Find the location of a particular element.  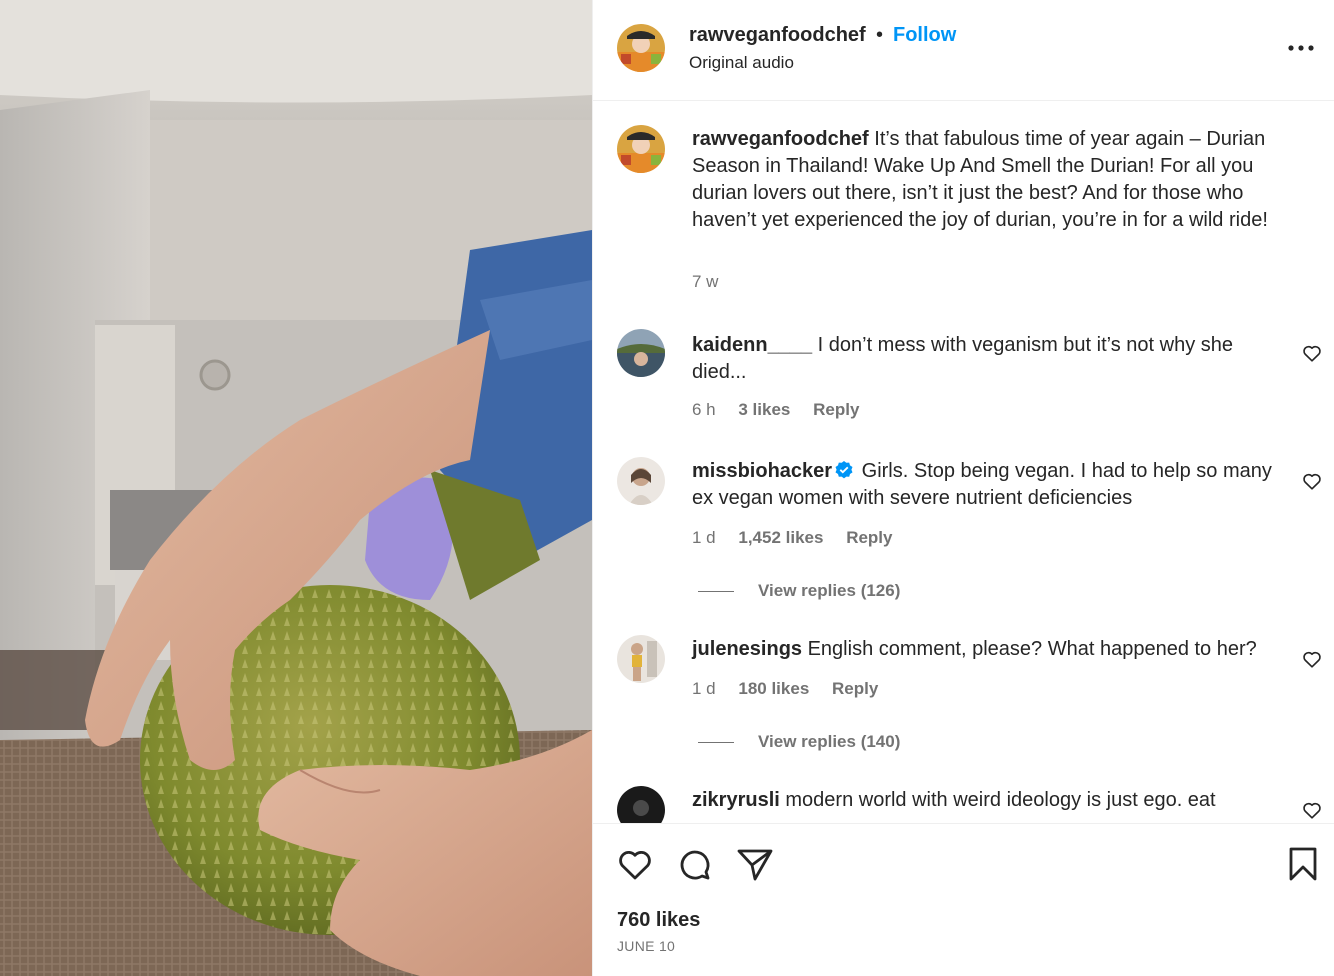

view-replies-button: View replies (140) is located at coordinates (799, 742).